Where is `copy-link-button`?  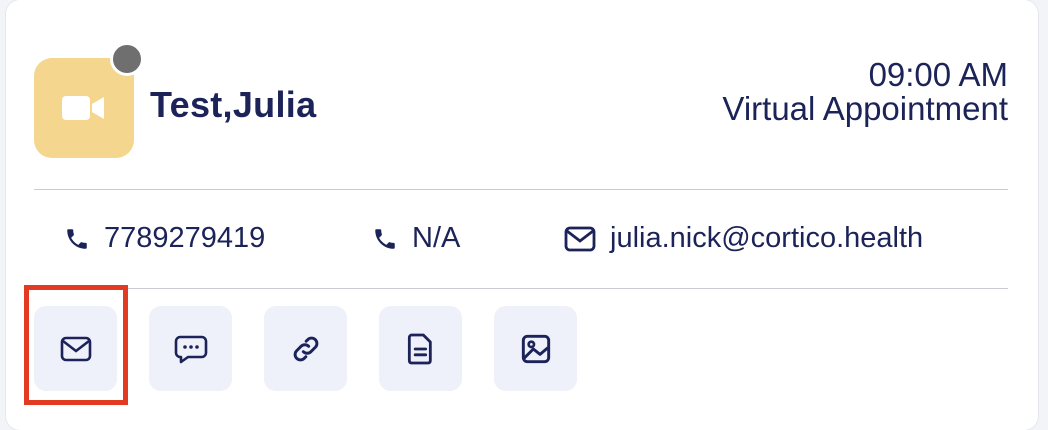 copy-link-button is located at coordinates (305, 348).